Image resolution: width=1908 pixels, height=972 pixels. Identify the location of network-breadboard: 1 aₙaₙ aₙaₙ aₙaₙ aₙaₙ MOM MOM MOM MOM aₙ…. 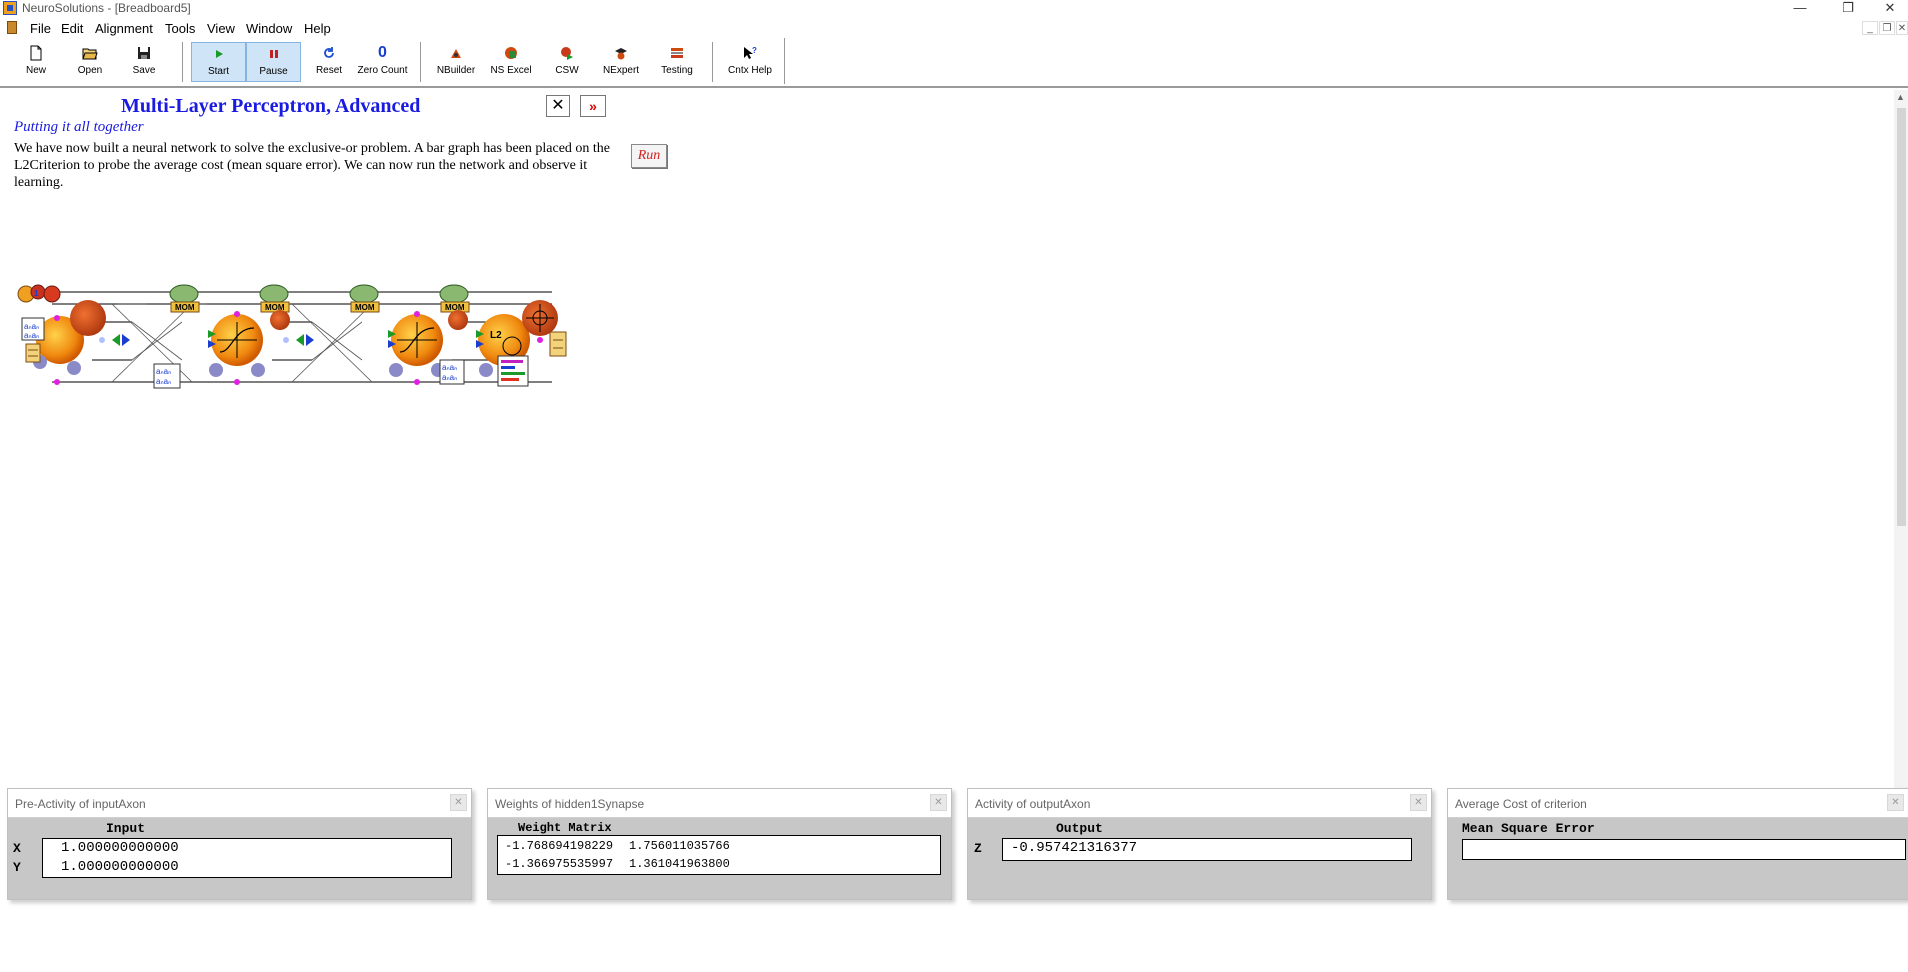
(294, 338).